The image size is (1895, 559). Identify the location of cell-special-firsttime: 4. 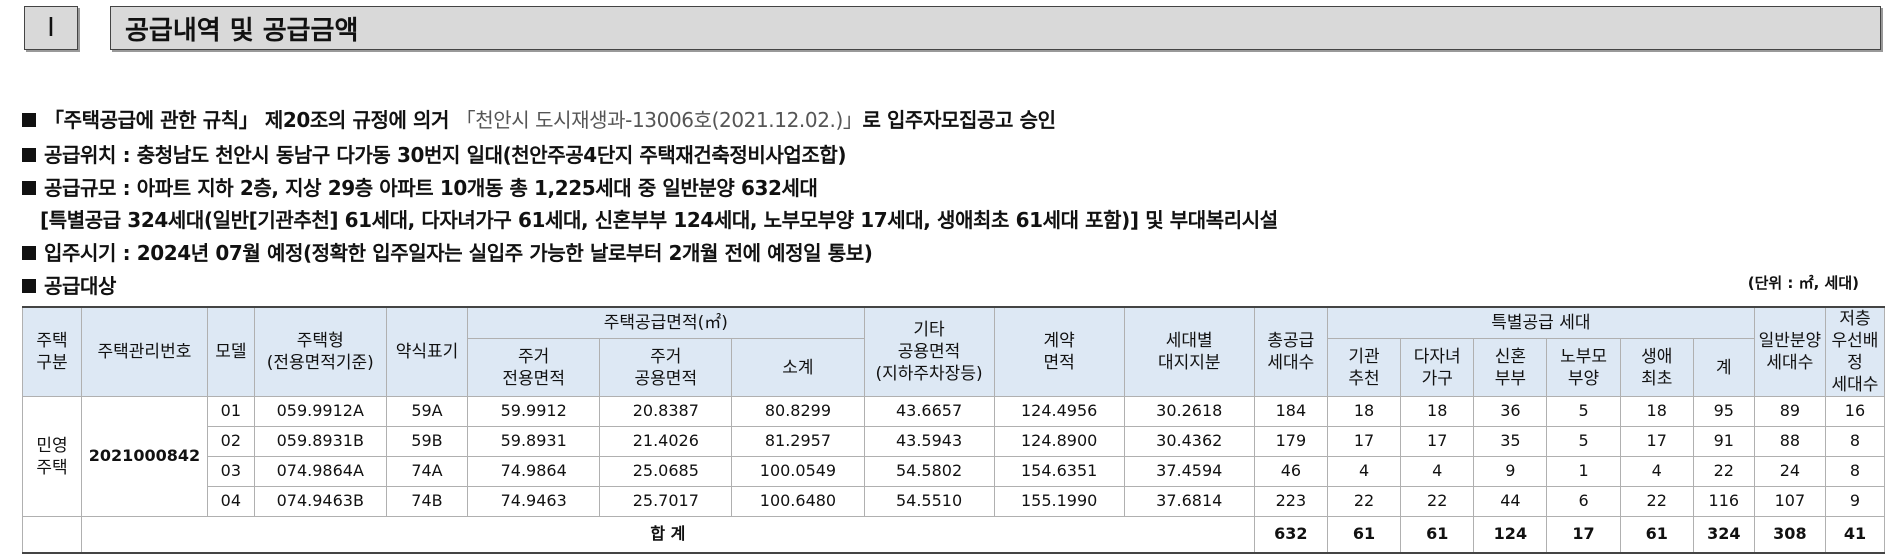
(1656, 472).